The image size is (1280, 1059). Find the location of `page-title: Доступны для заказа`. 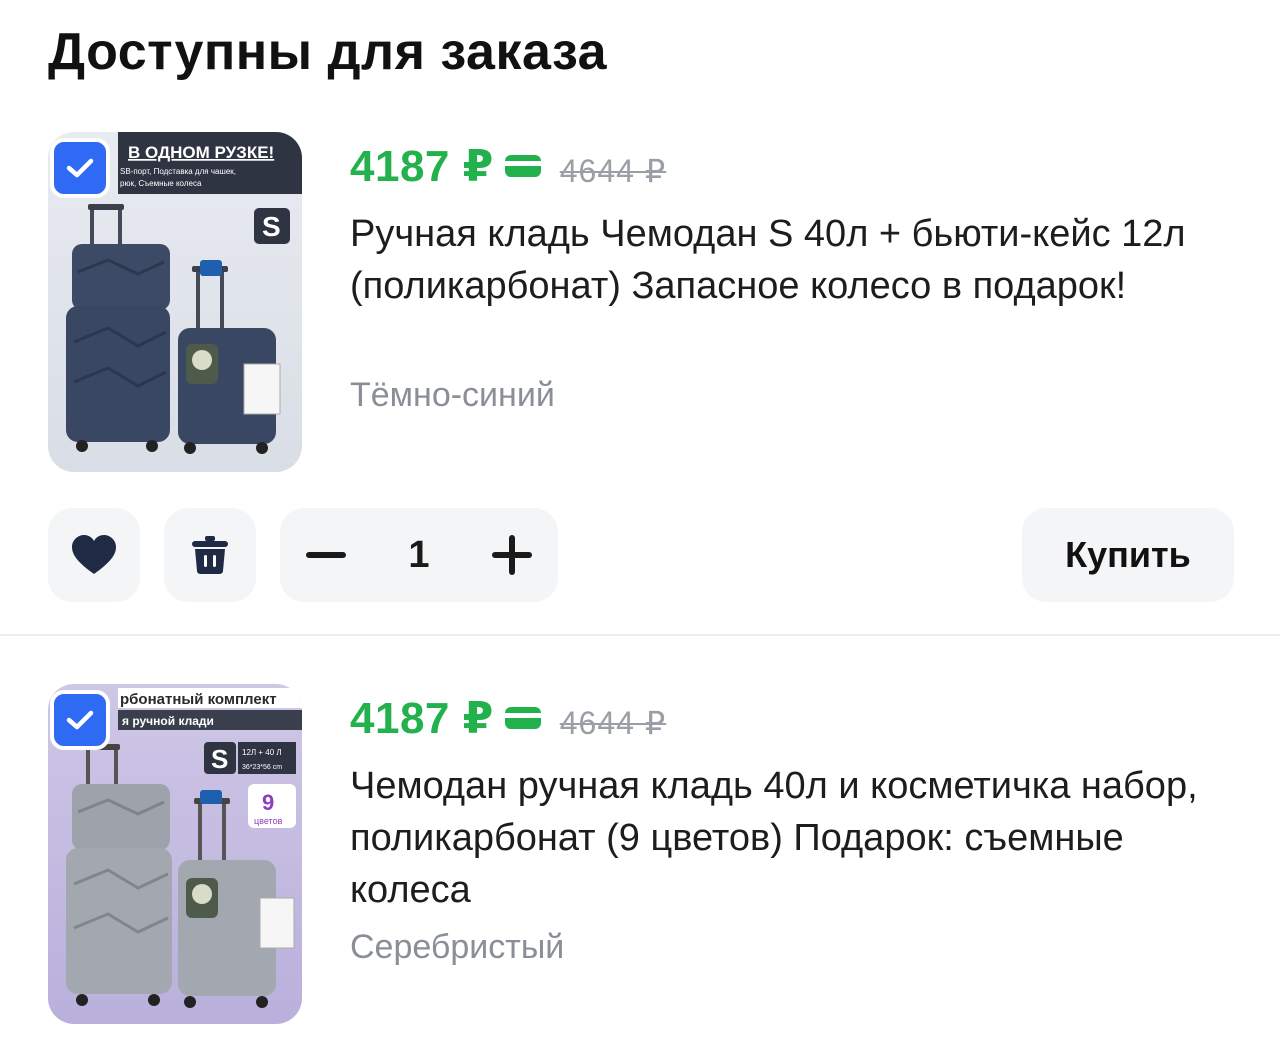

page-title: Доступны для заказа is located at coordinates (328, 52).